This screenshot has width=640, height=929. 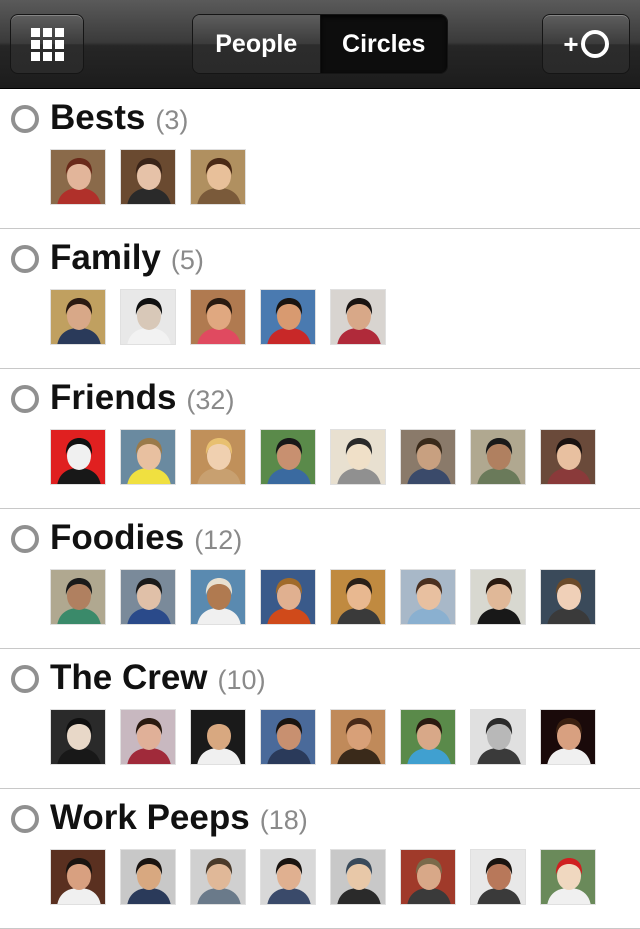 I want to click on circle-header: Bests (3), so click(x=119, y=118).